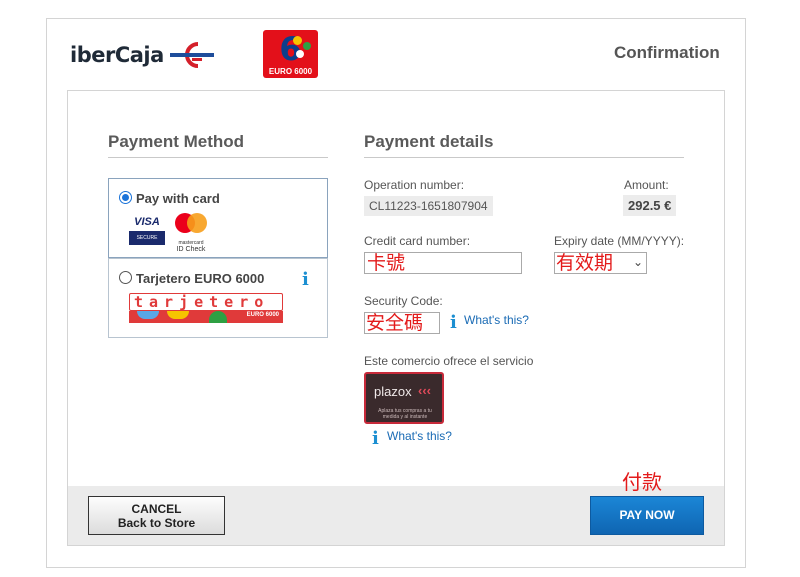 The height and width of the screenshot is (577, 800). Describe the element at coordinates (395, 323) in the screenshot. I see `security-code-annotation: 安全碼` at that location.